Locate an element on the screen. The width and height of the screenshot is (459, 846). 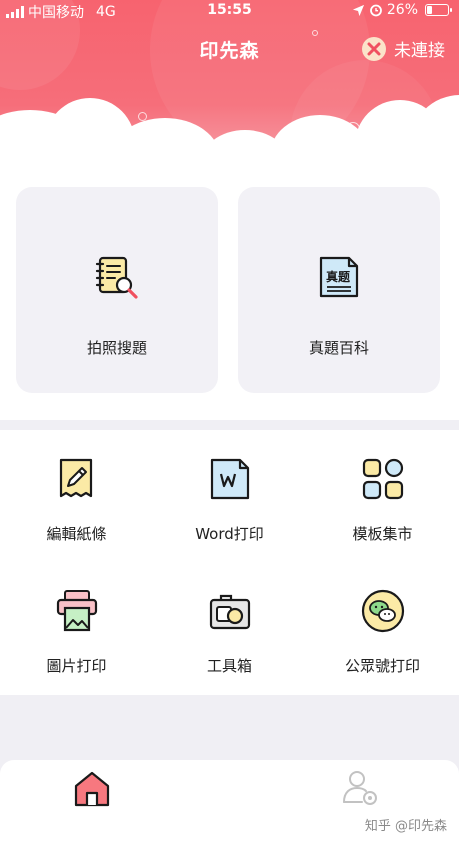
home-icon is located at coordinates (92, 789).